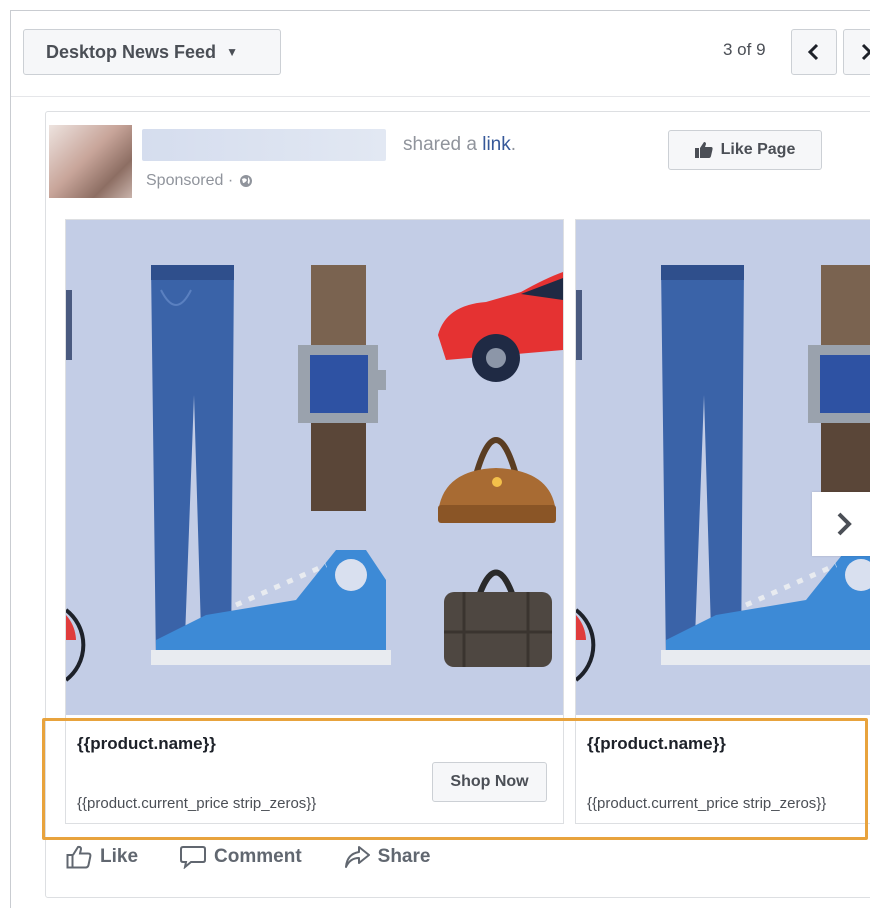  I want to click on post-actions: Like Comment Share, so click(269, 857).